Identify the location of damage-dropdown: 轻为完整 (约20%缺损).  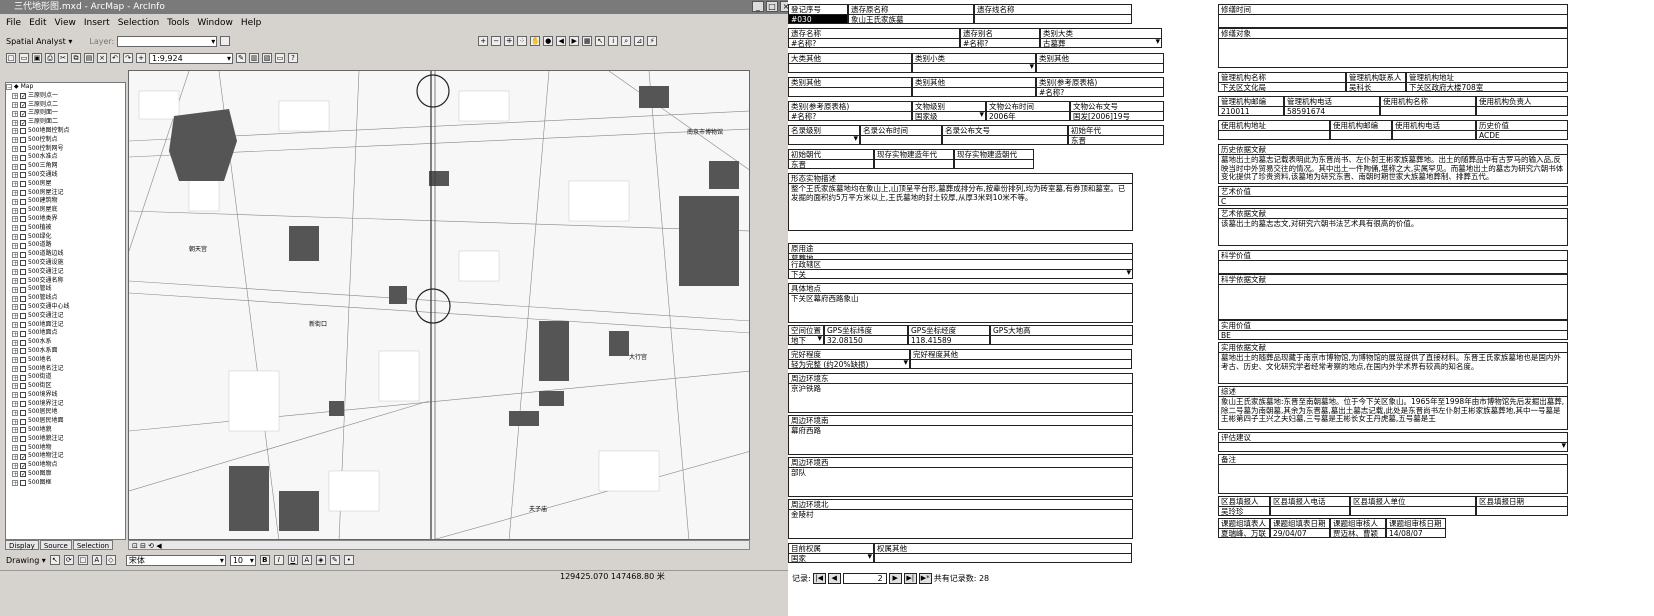
(849, 364).